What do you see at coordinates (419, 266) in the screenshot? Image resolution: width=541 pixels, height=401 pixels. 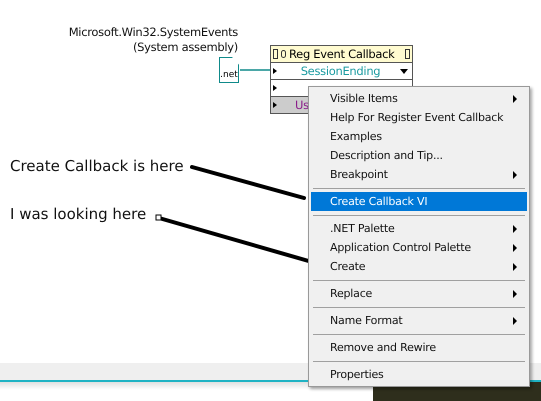 I see `menu-item: Create` at bounding box center [419, 266].